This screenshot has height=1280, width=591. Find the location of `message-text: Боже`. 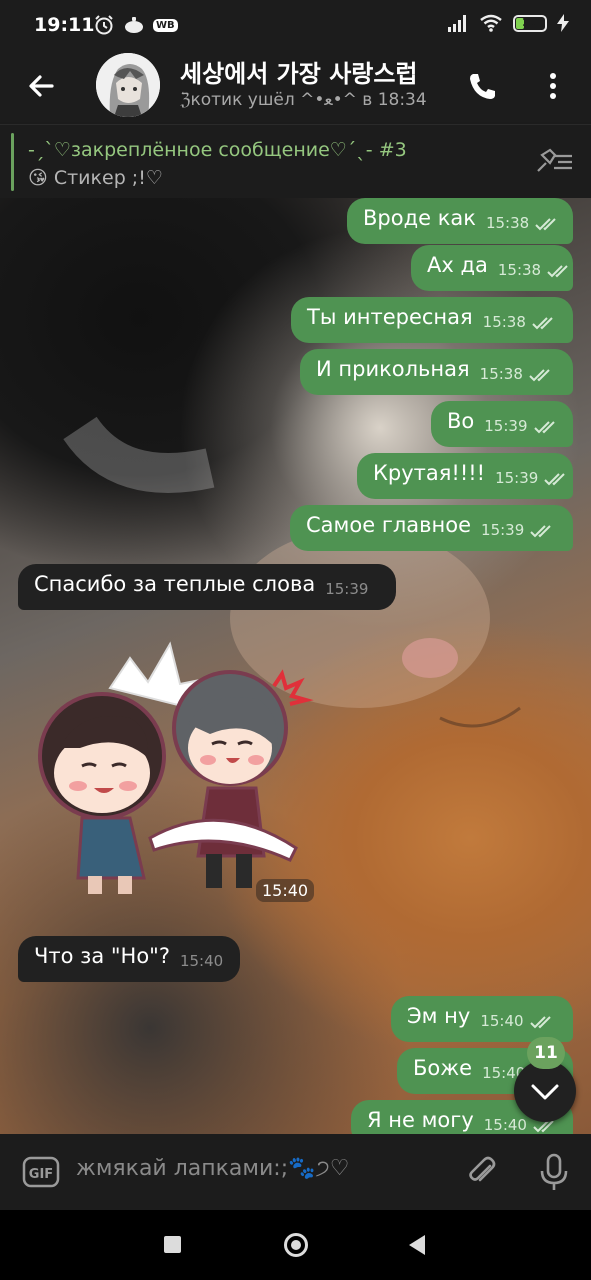

message-text: Боже is located at coordinates (443, 1068).